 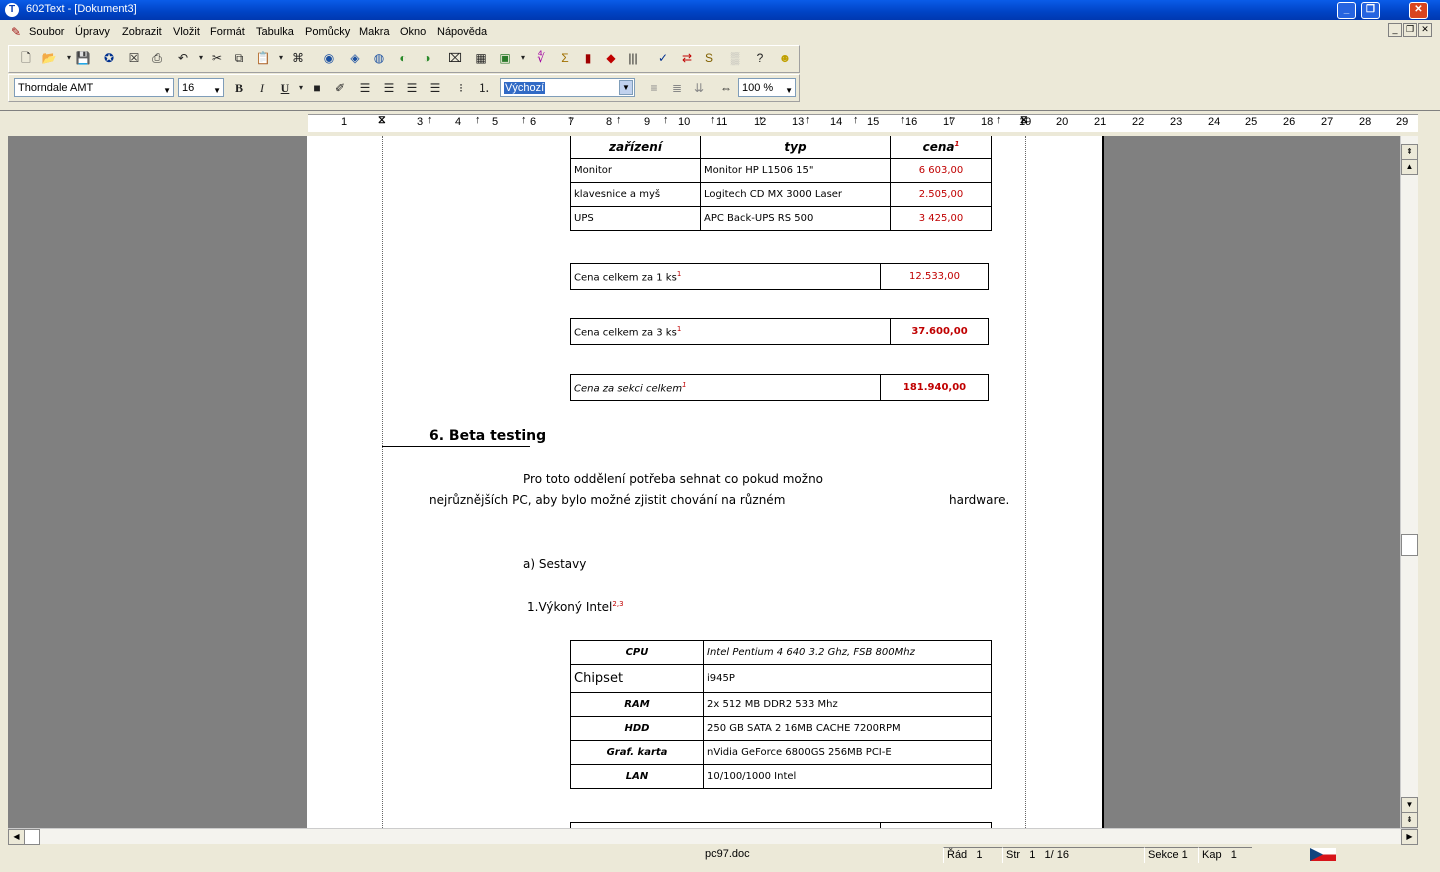 What do you see at coordinates (275, 32) in the screenshot?
I see `menu-tabulka: Tabulka` at bounding box center [275, 32].